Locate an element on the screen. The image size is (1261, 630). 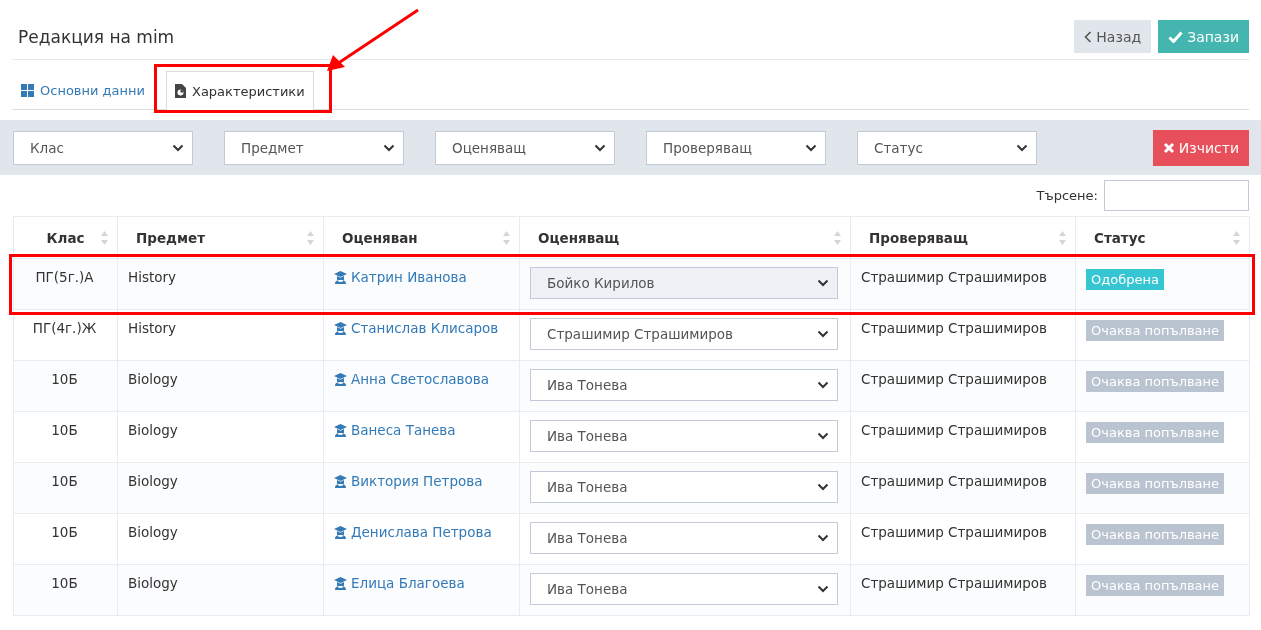
chevron-left-icon is located at coordinates (1088, 36).